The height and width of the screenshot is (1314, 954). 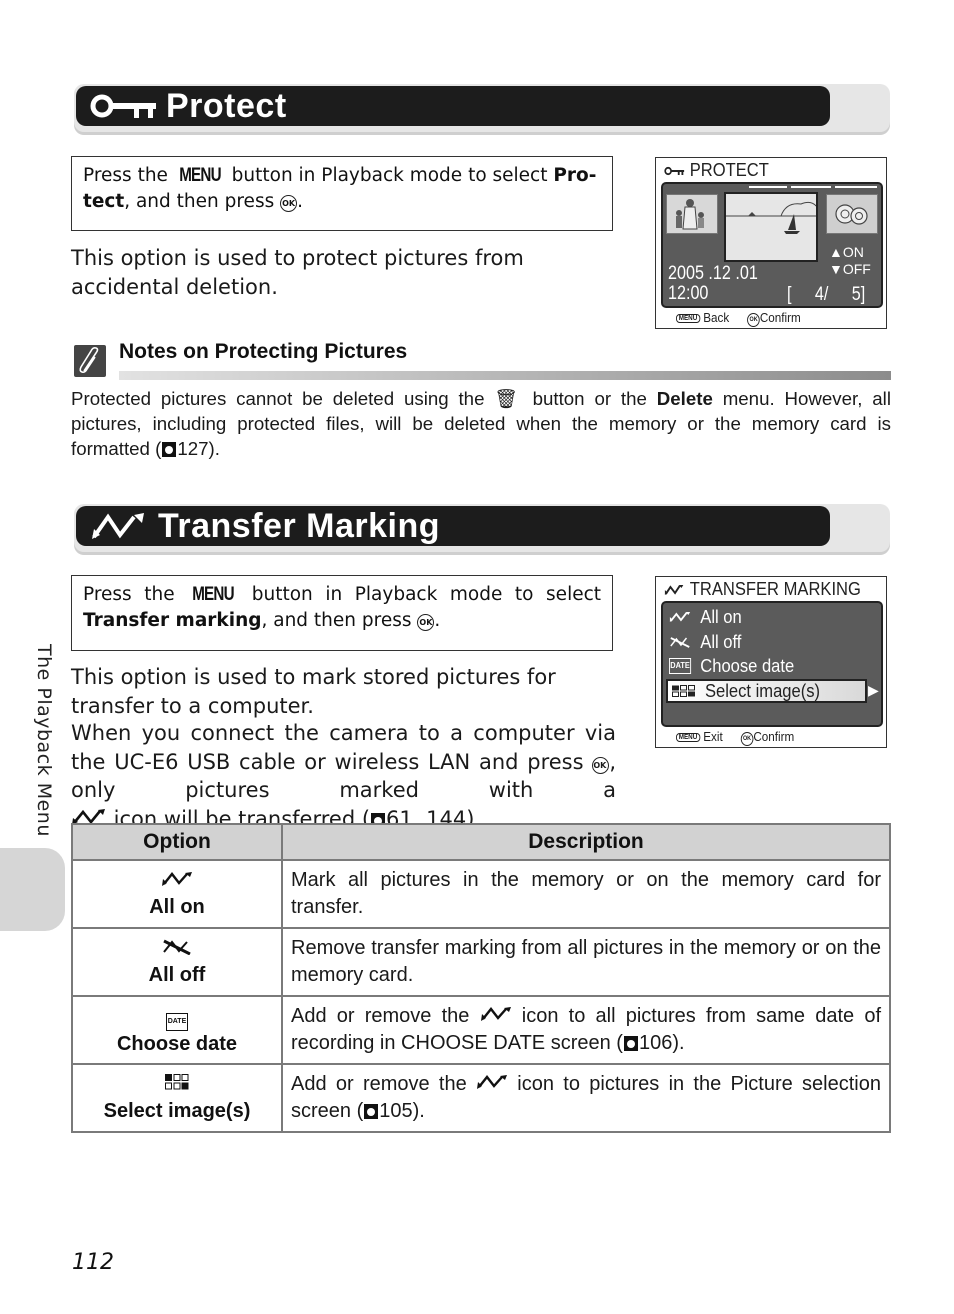 I want to click on off-indicator: ▼OFF, so click(x=850, y=269).